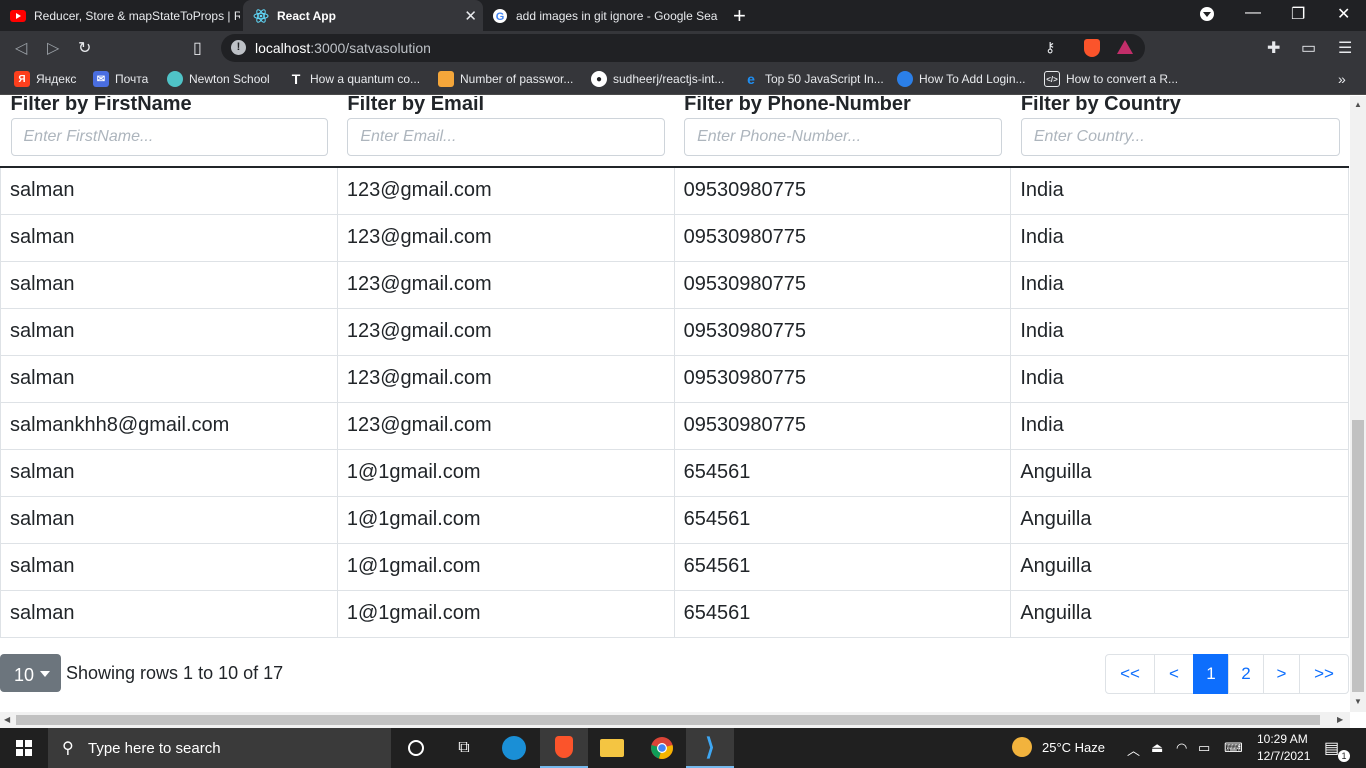  What do you see at coordinates (1308, 48) in the screenshot?
I see `wallet-icon: ▭` at bounding box center [1308, 48].